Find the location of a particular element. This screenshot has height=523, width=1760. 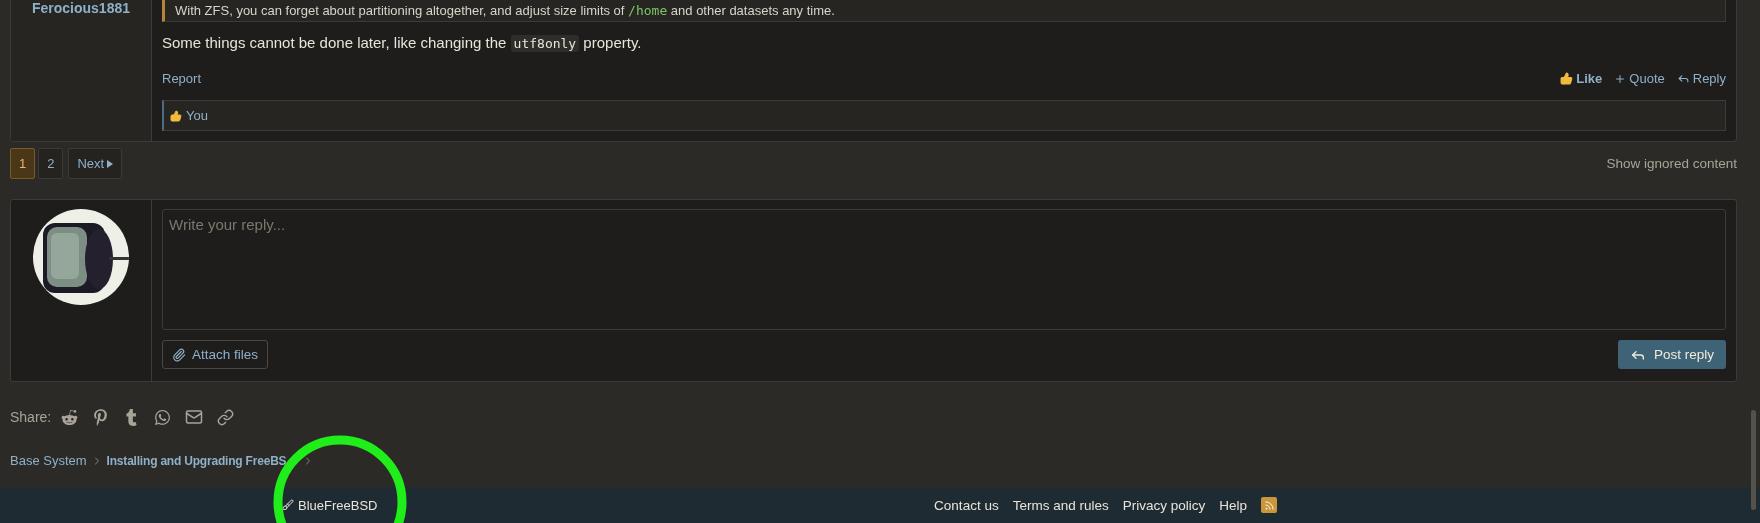

share-label: Share: is located at coordinates (31, 417).